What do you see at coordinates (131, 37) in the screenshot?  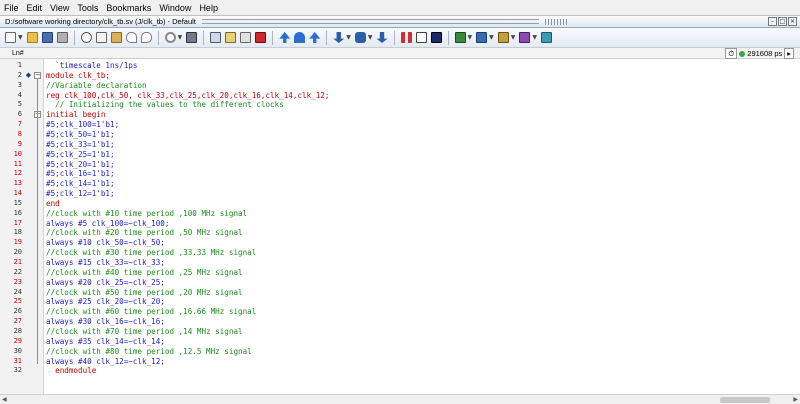 I see `undo-icon` at bounding box center [131, 37].